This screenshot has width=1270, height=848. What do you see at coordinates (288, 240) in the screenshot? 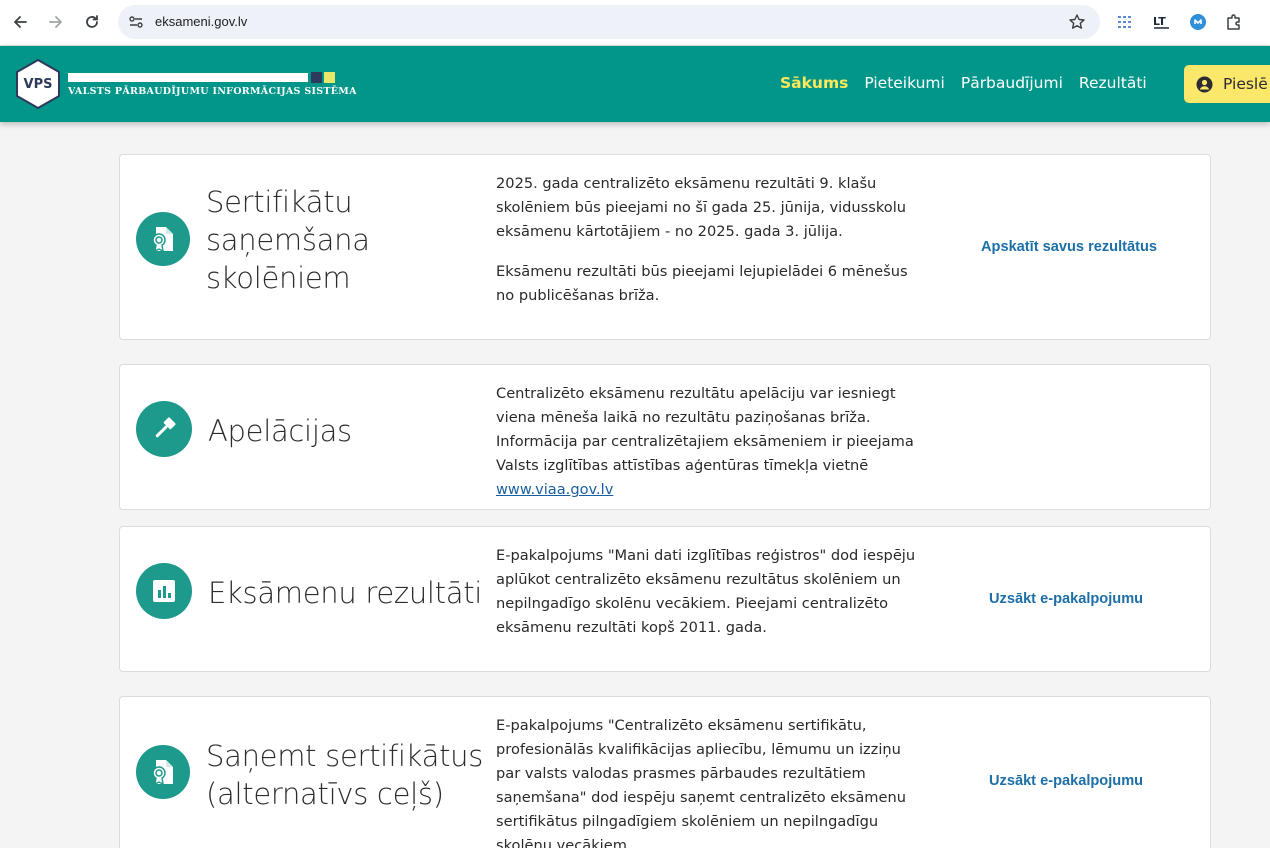
I see `card-title: Sertifikātu saņemšana skolēniem` at bounding box center [288, 240].